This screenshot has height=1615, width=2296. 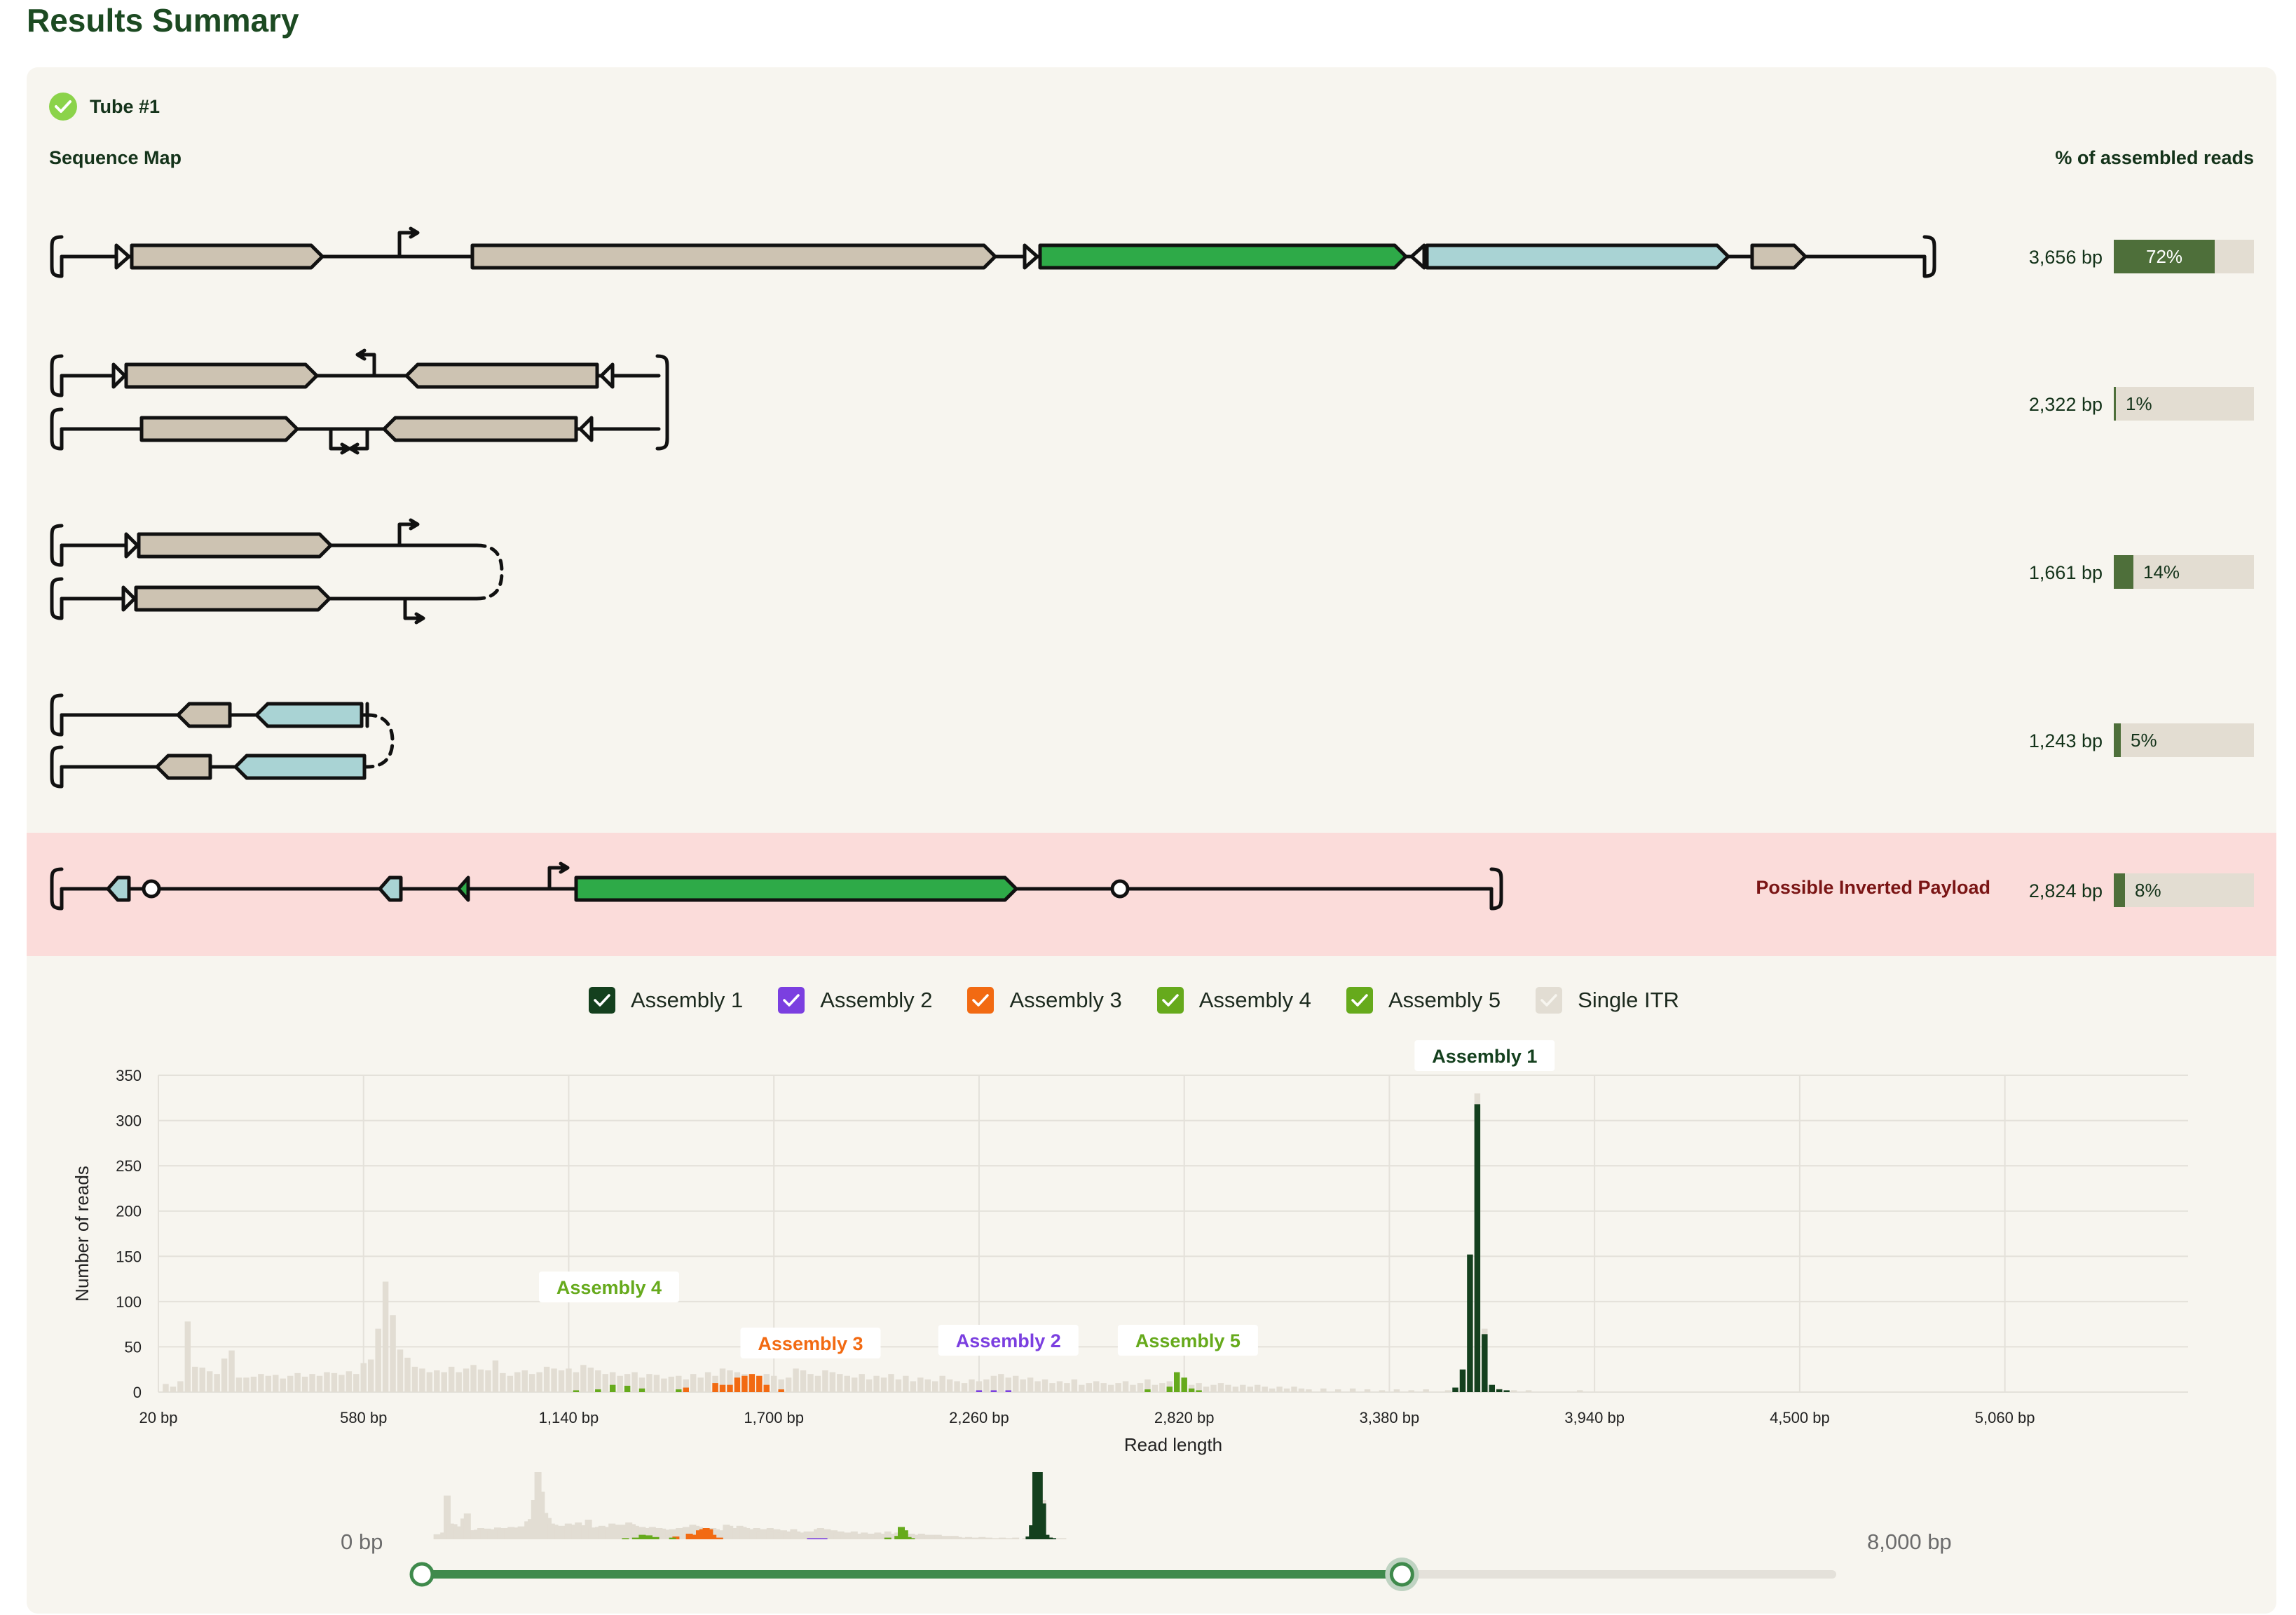 What do you see at coordinates (2139, 404) in the screenshot?
I see `row-percent-label: 1%` at bounding box center [2139, 404].